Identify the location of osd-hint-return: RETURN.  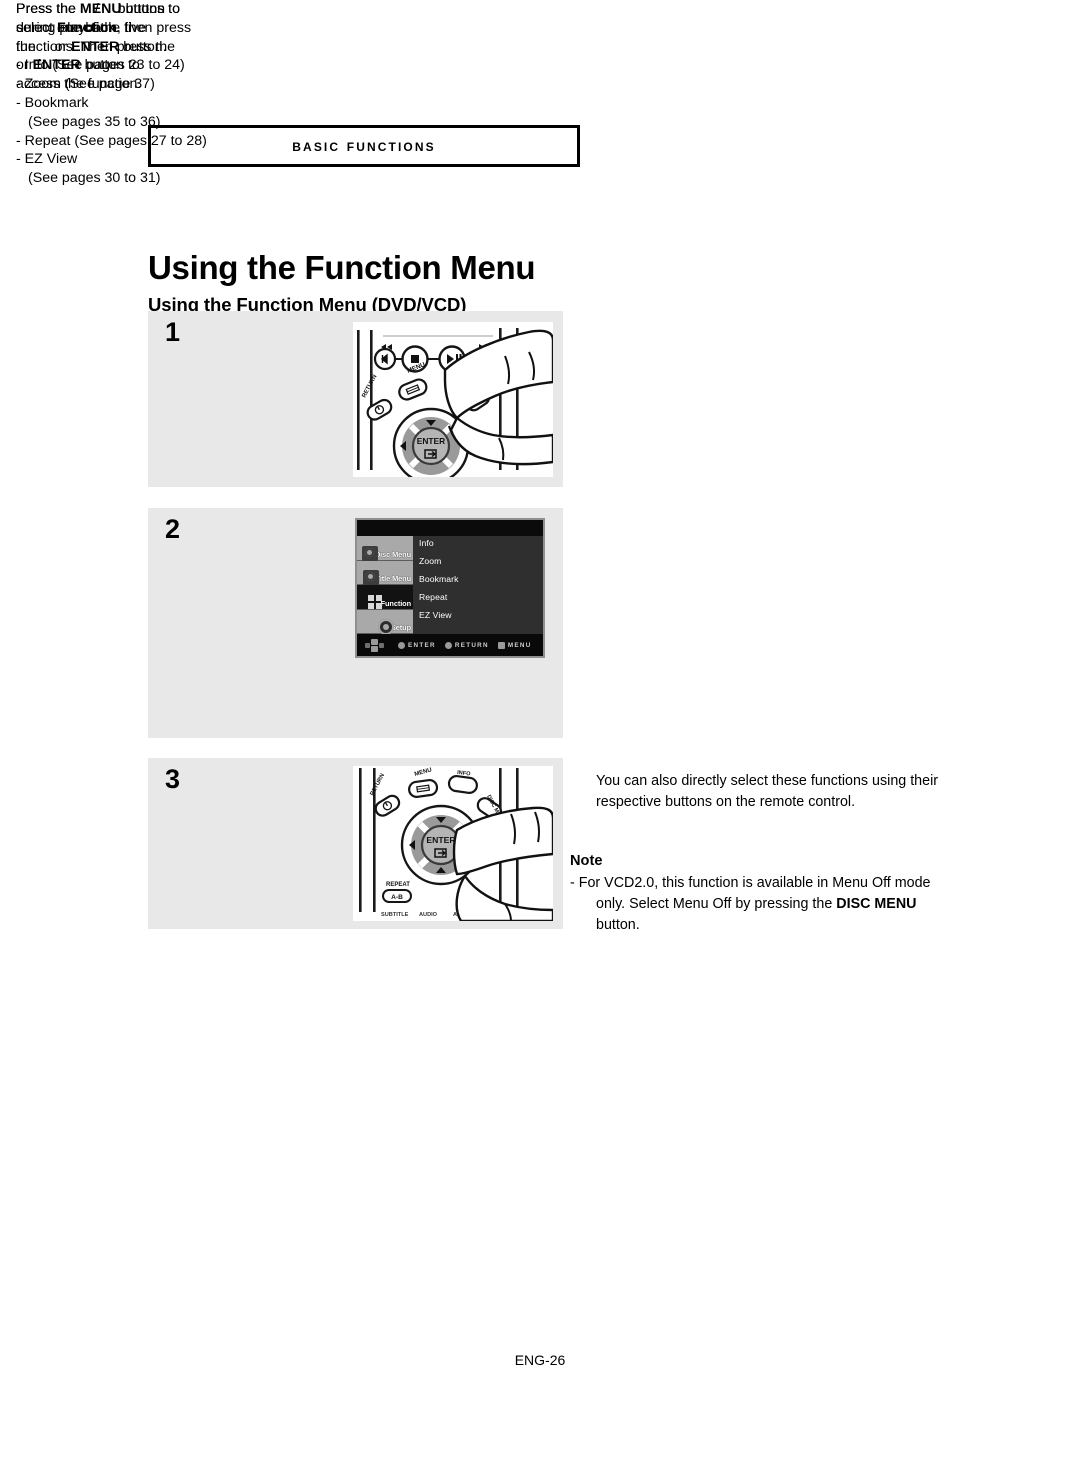
(466, 645).